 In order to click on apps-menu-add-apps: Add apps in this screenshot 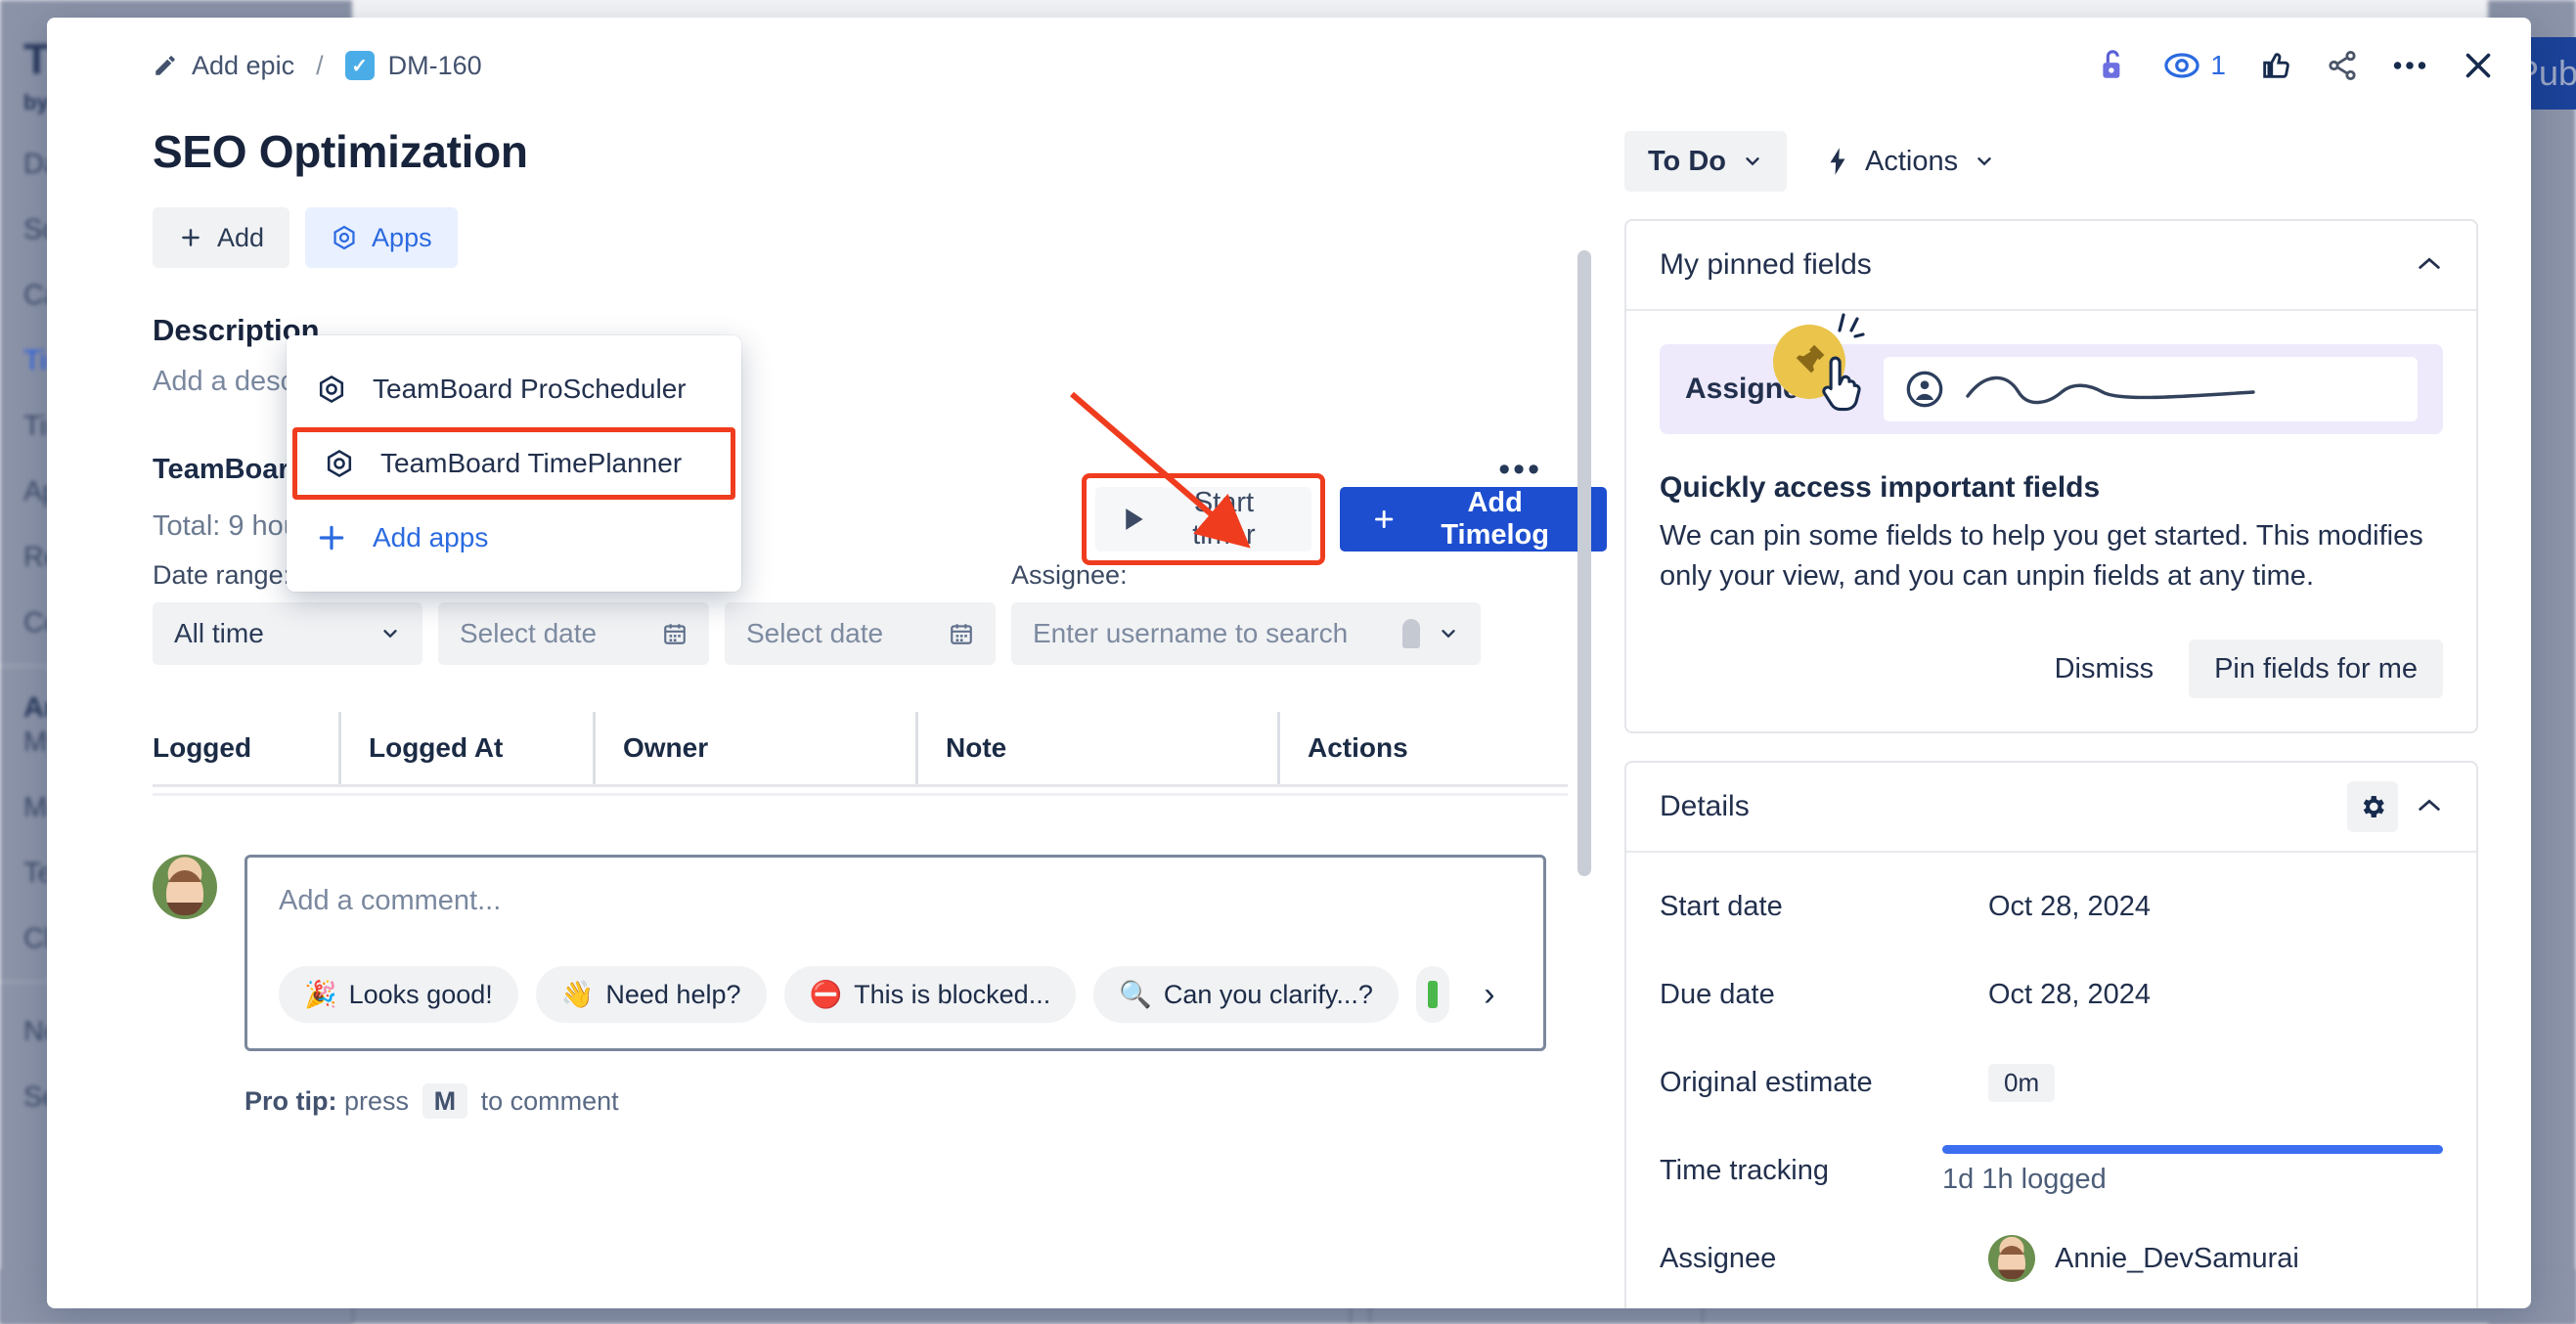, I will do `click(514, 538)`.